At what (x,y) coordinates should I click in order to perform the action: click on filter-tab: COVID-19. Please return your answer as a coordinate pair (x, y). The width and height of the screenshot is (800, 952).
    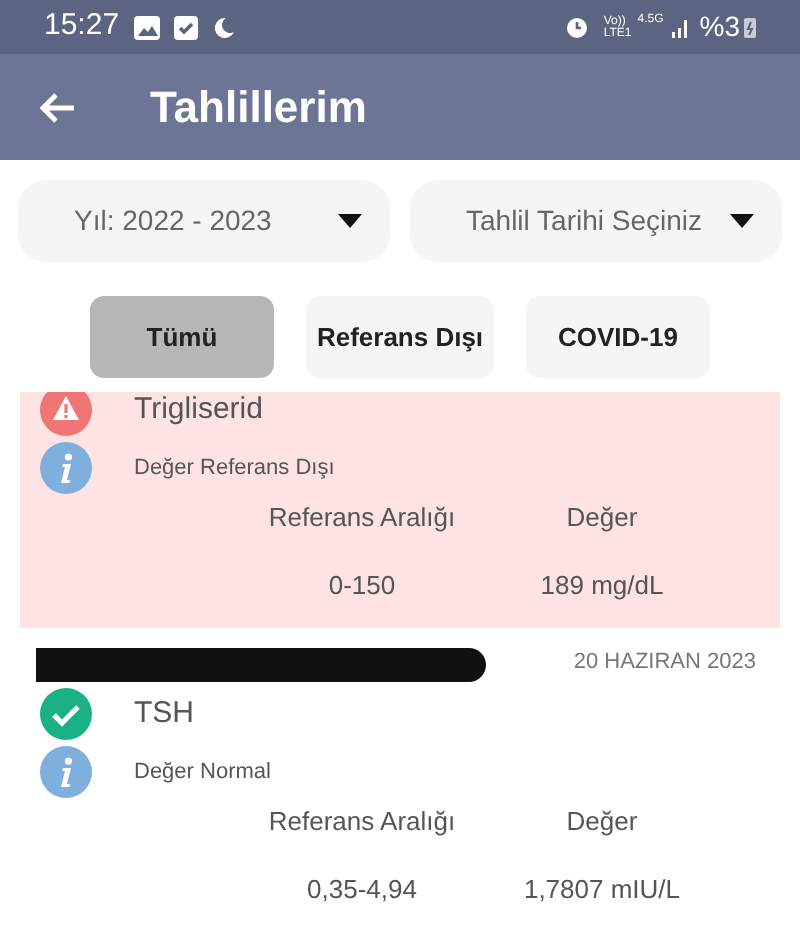
    Looking at the image, I should click on (618, 337).